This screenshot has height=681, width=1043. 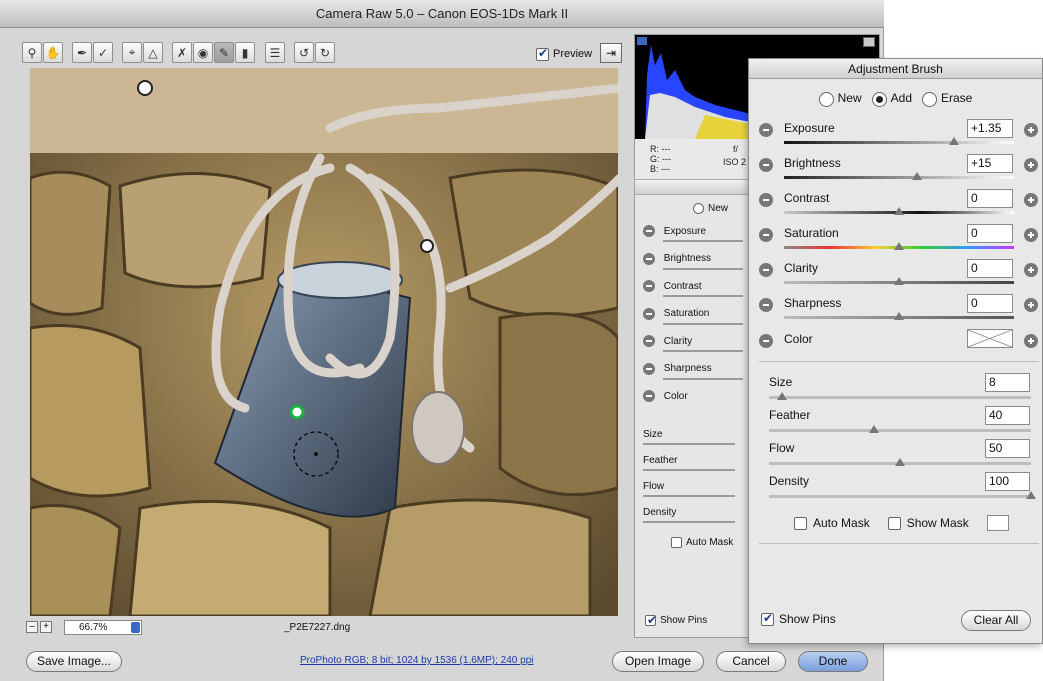 What do you see at coordinates (245, 52) in the screenshot?
I see `graduated-filter-tool-button: ▮` at bounding box center [245, 52].